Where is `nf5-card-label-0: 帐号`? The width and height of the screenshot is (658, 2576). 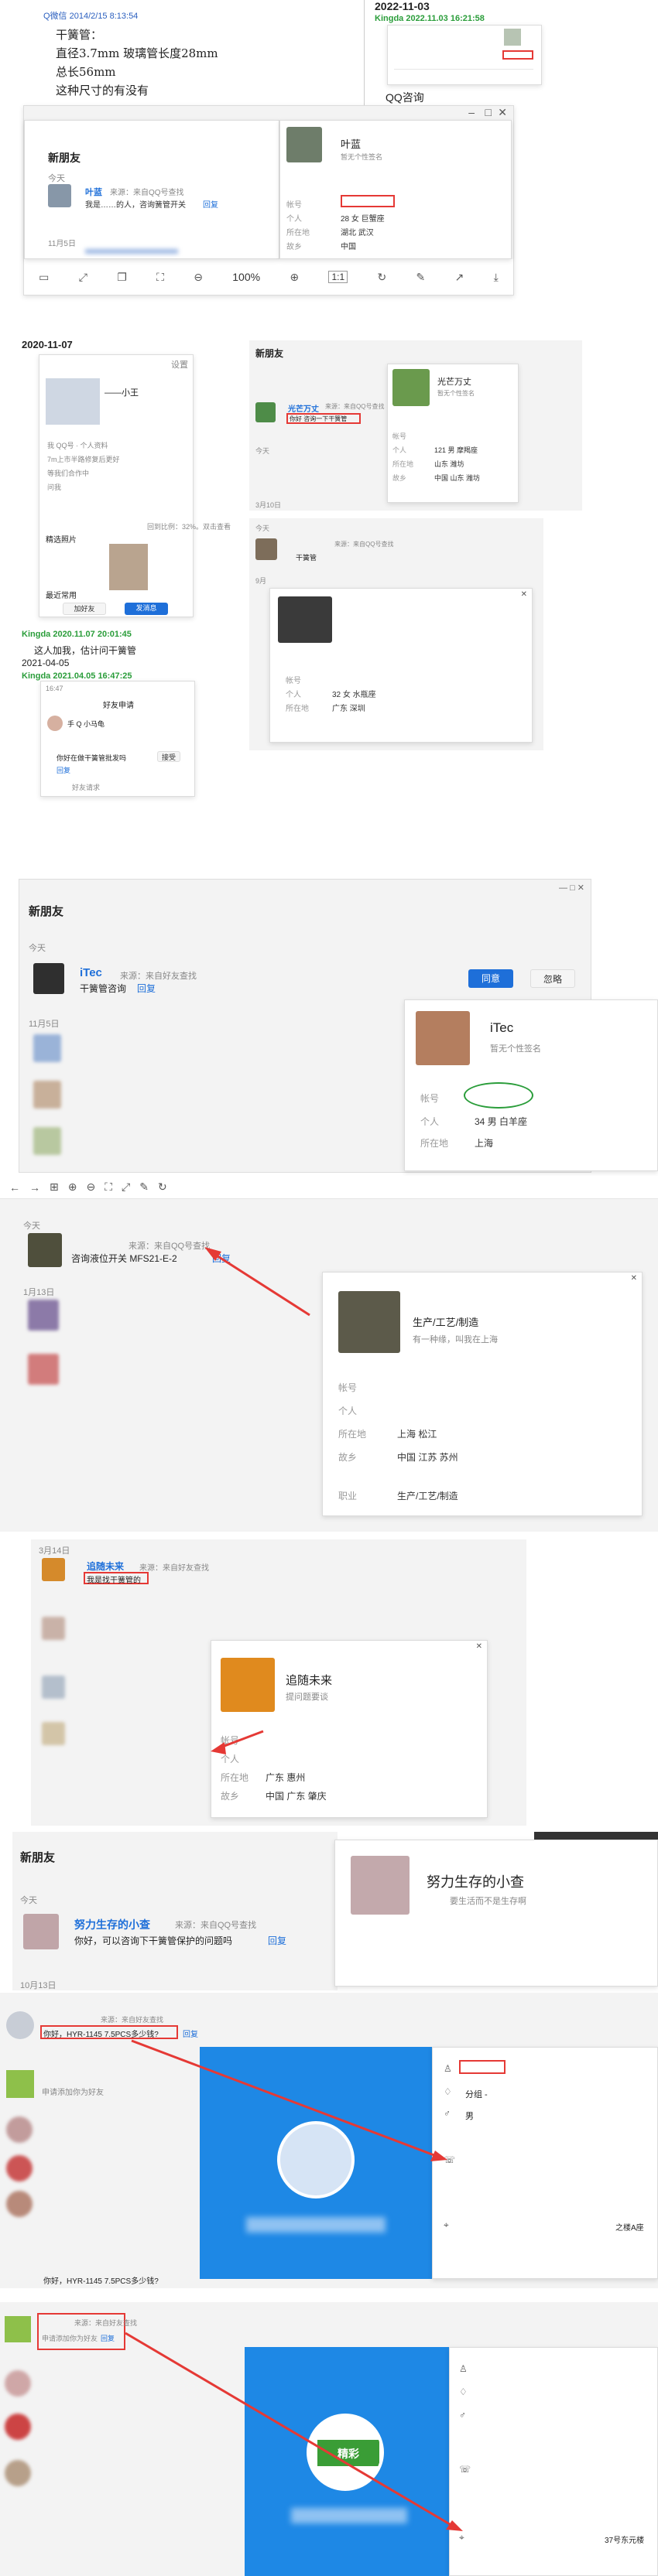 nf5-card-label-0: 帐号 is located at coordinates (231, 1741).